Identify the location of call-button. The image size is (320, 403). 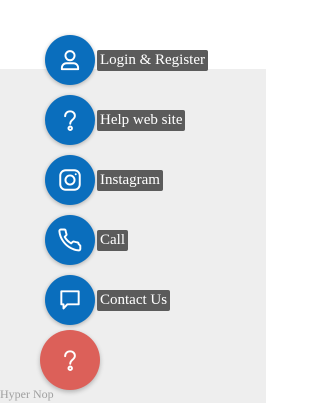
(70, 240).